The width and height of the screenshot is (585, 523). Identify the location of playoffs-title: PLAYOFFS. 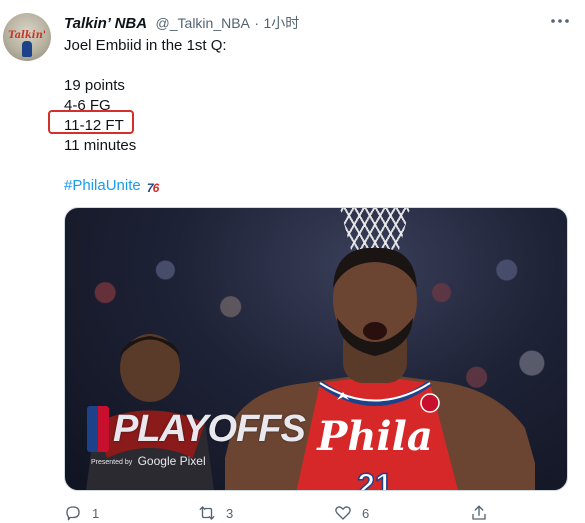
(209, 429).